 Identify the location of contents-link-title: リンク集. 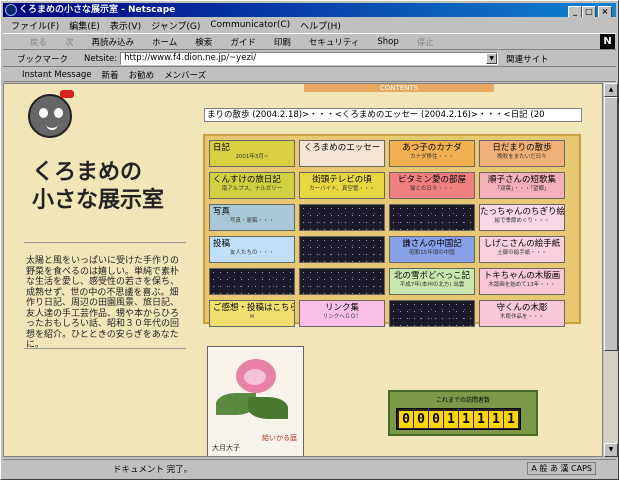
(341, 308).